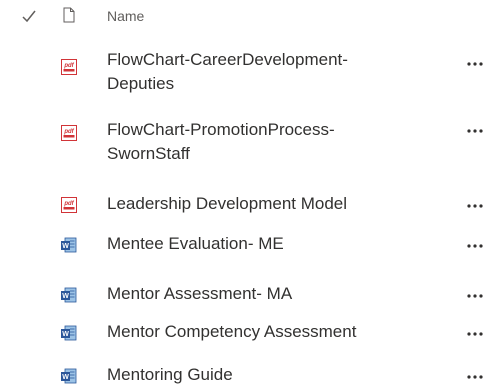 This screenshot has height=390, width=495. Describe the element at coordinates (148, 153) in the screenshot. I see `file-name-line: SwornStaff` at that location.